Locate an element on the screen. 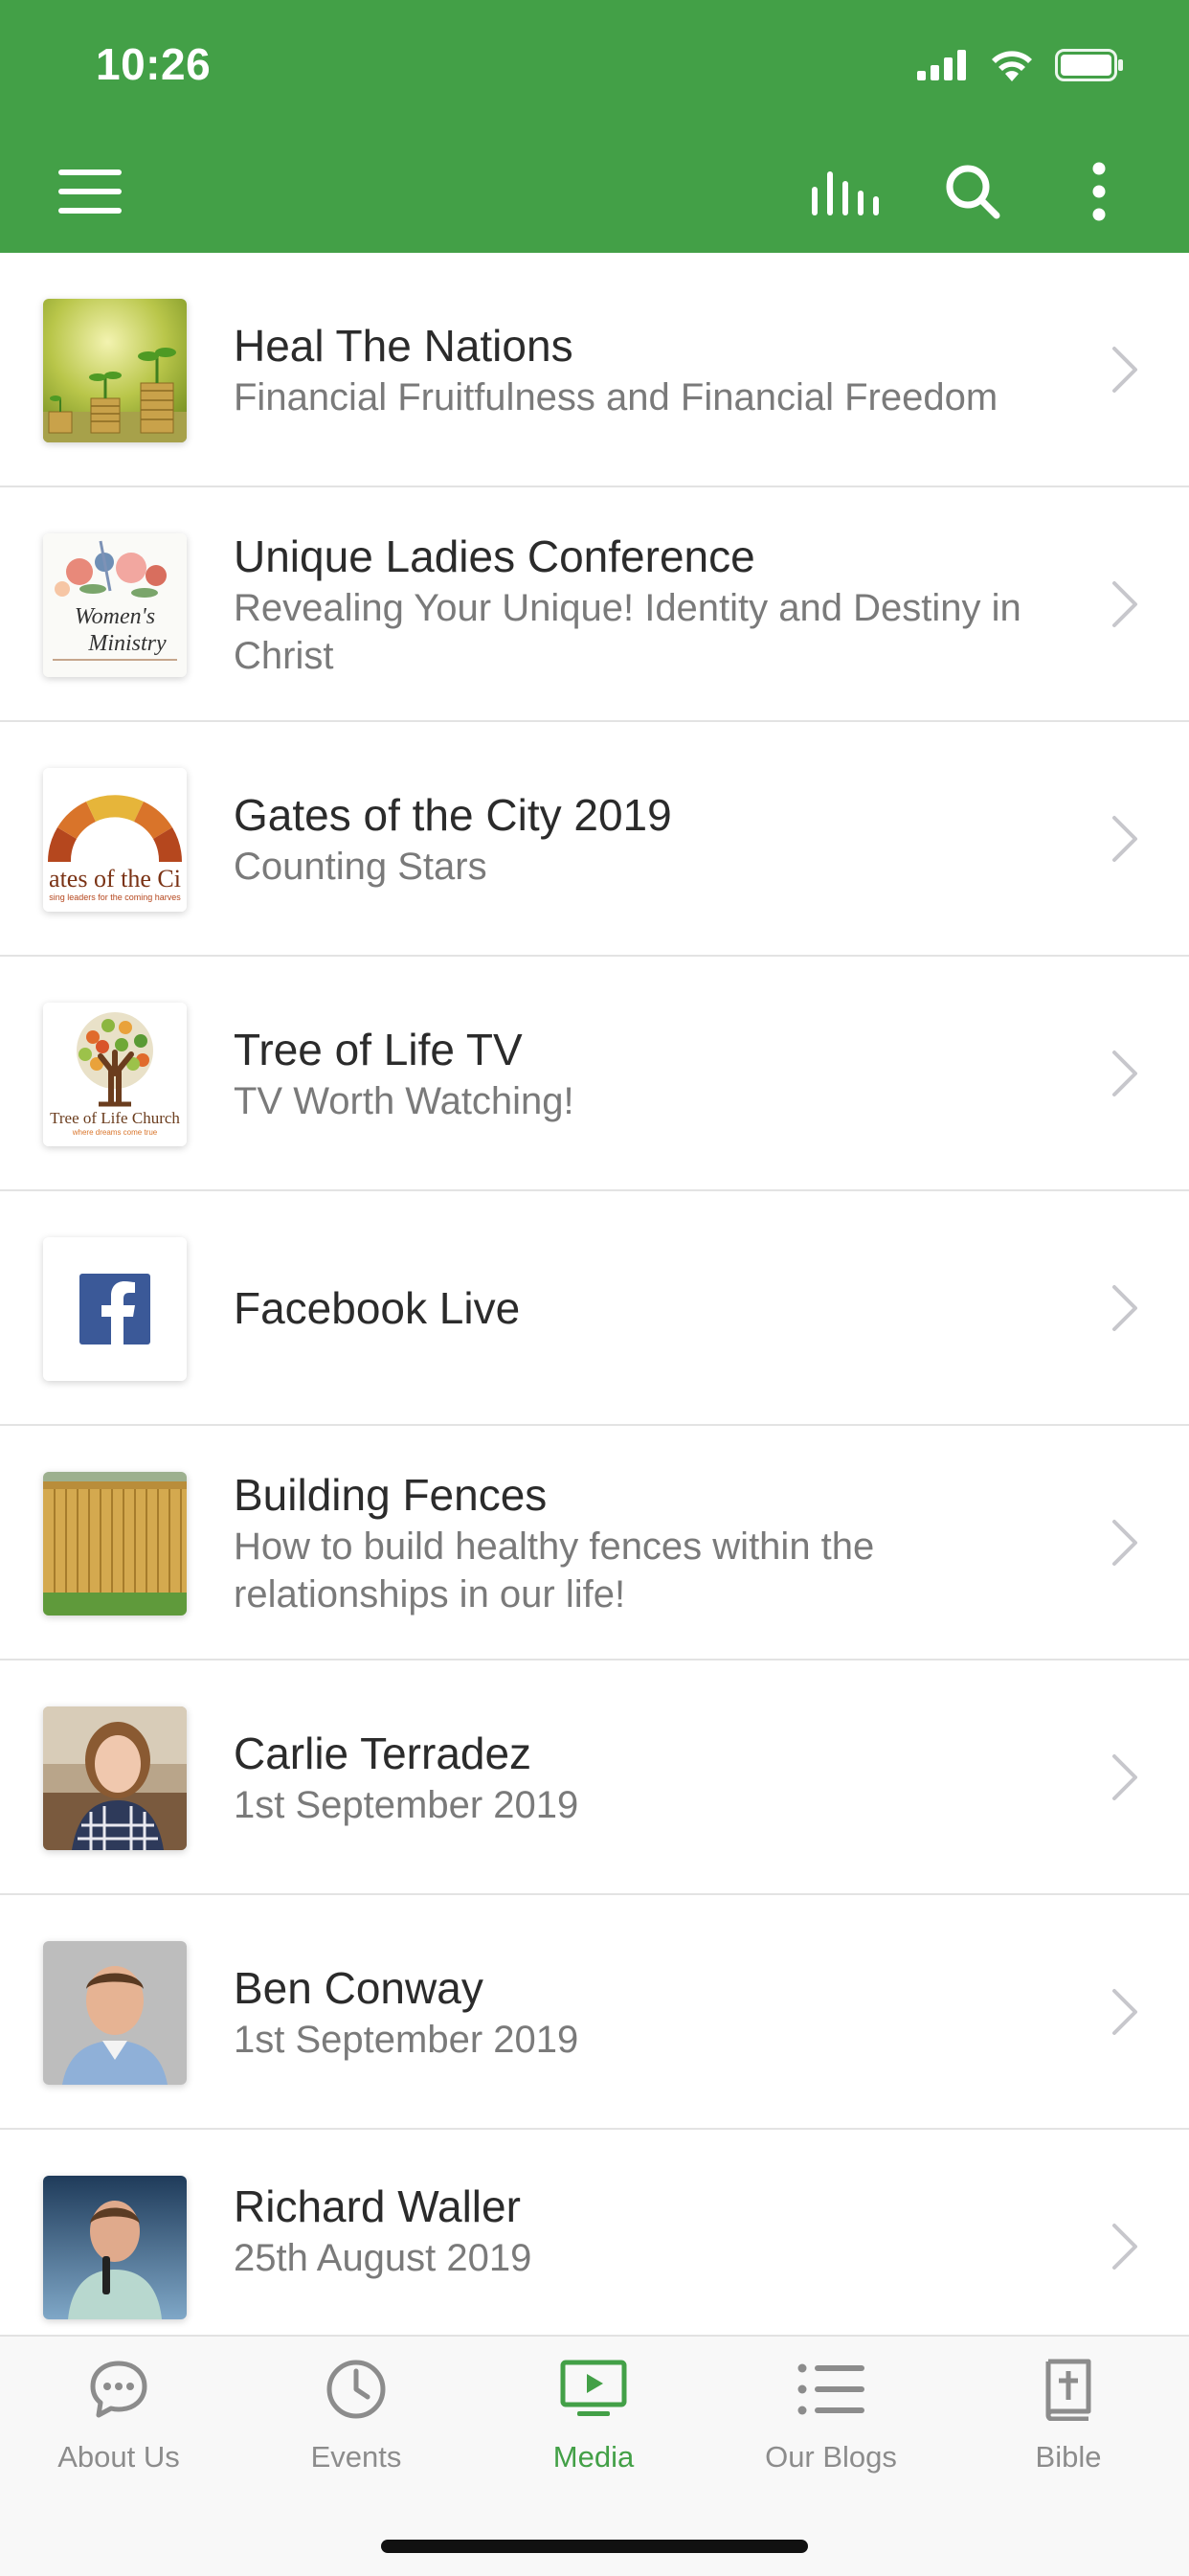 The height and width of the screenshot is (2576, 1189). tab-events: Events is located at coordinates (356, 2423).